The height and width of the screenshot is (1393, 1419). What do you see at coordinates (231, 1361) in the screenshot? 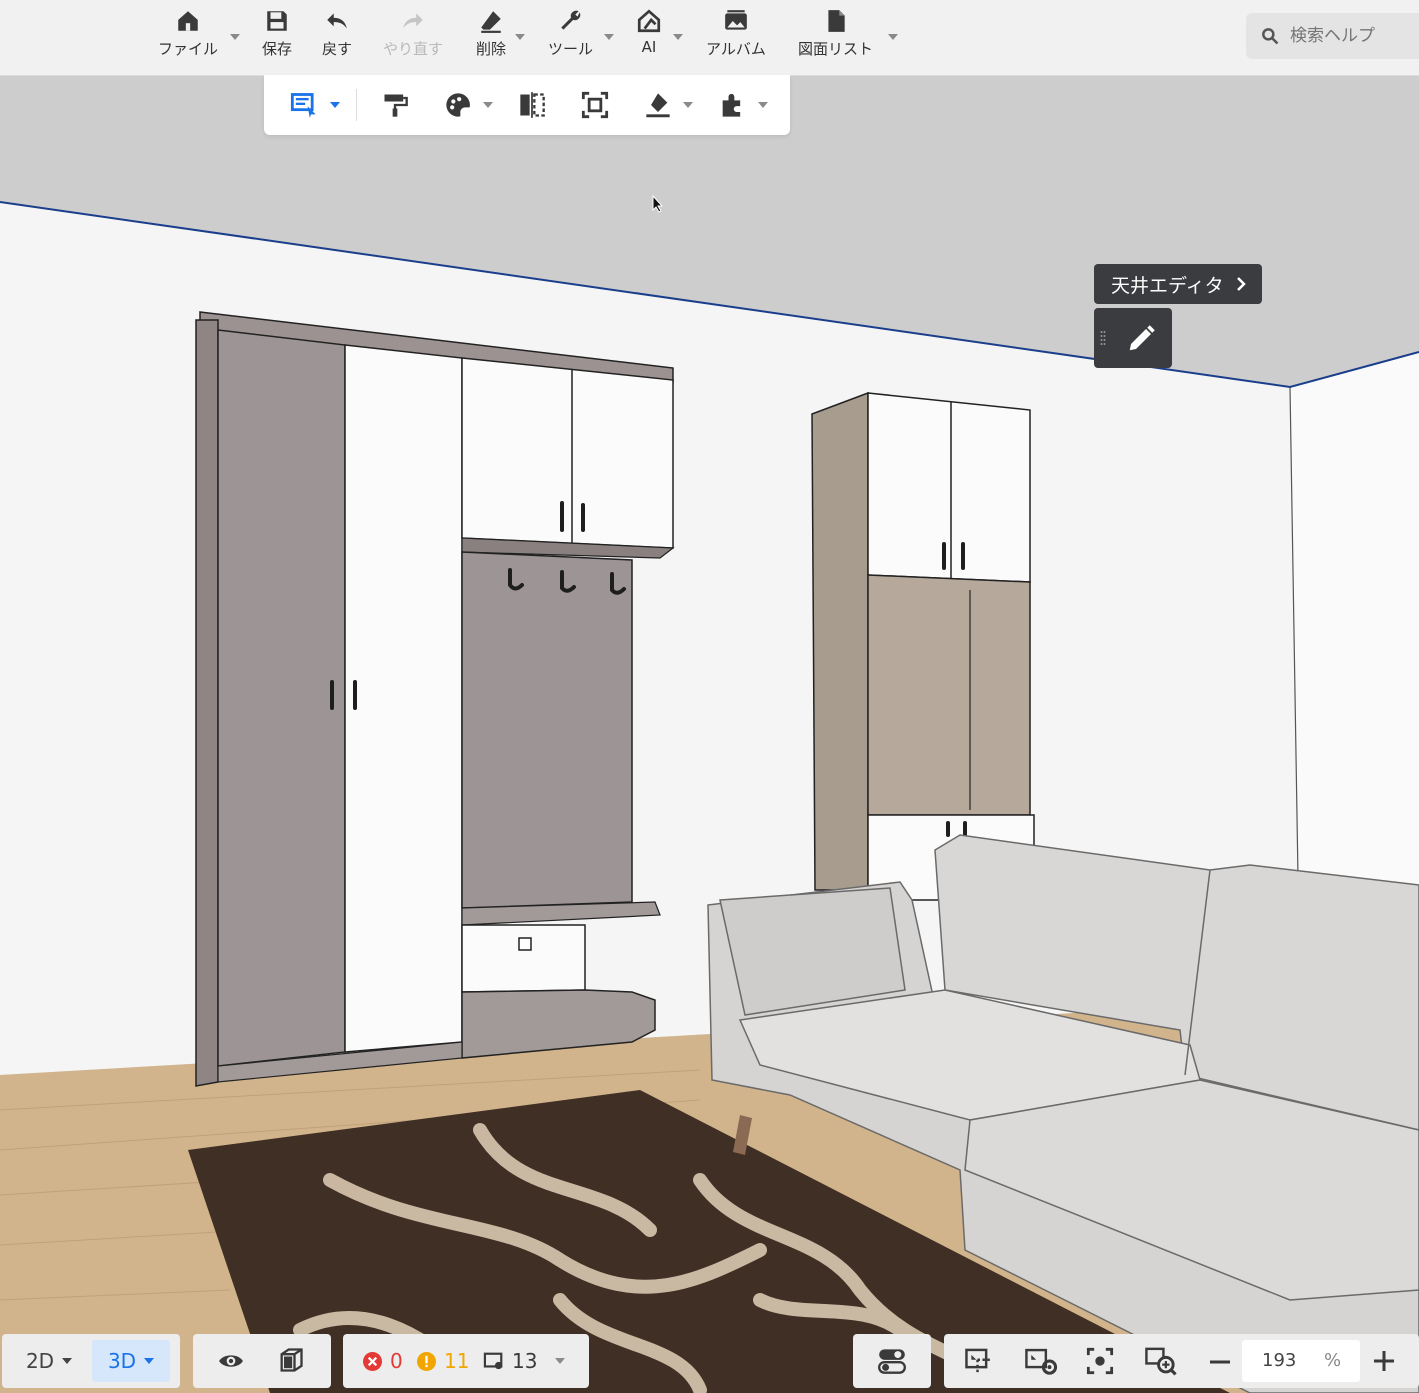
I see `eye-icon` at bounding box center [231, 1361].